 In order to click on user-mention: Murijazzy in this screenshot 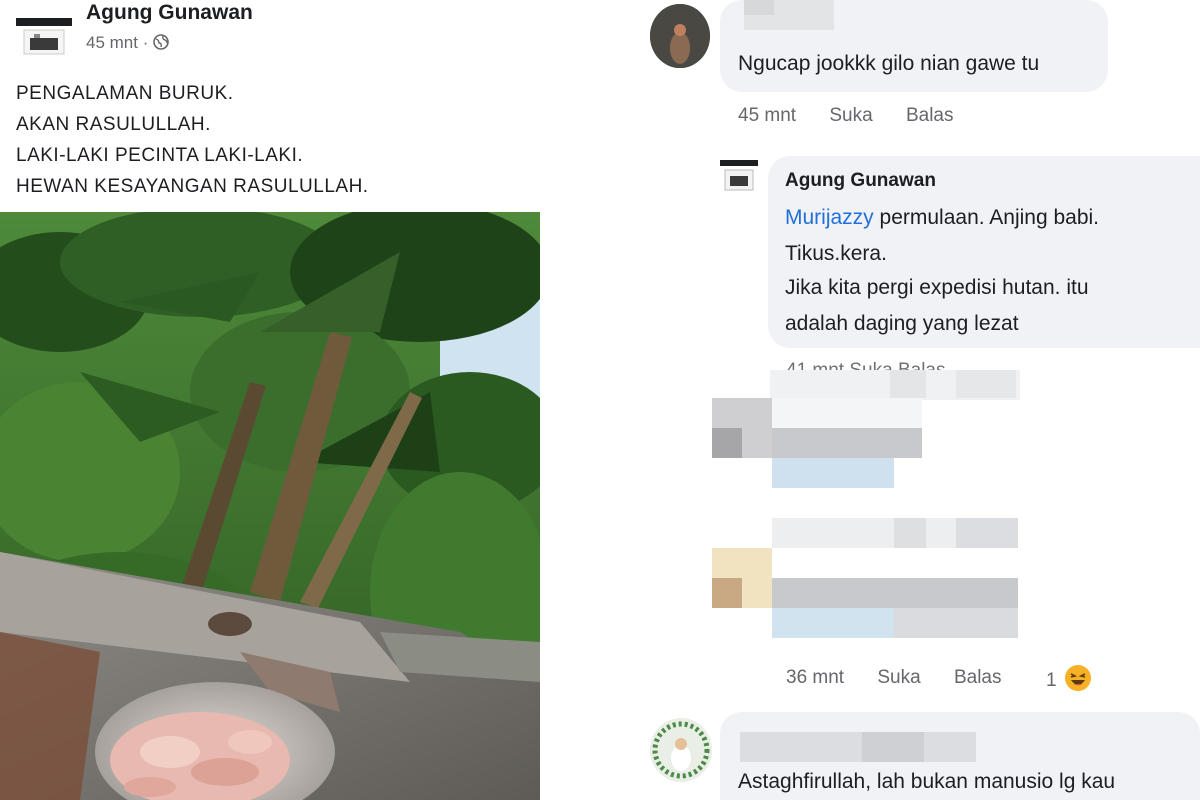, I will do `click(829, 217)`.